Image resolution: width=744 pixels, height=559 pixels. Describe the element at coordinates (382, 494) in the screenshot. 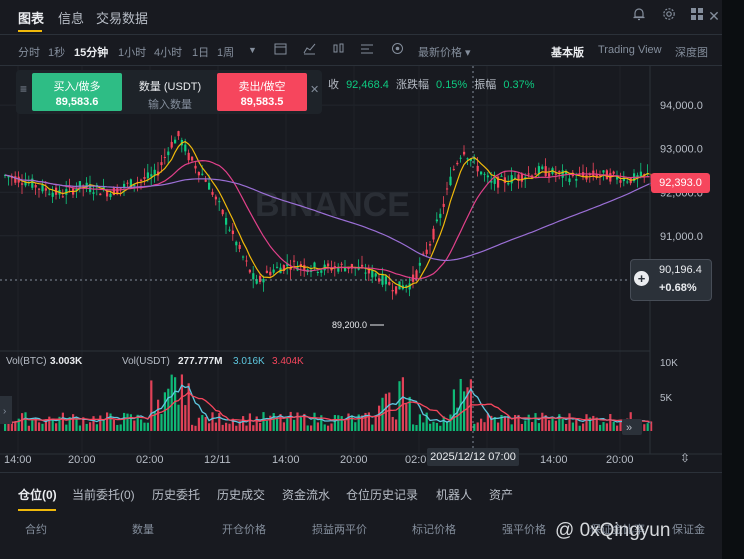

I see `tab-position-history: 仓位历史记录` at that location.